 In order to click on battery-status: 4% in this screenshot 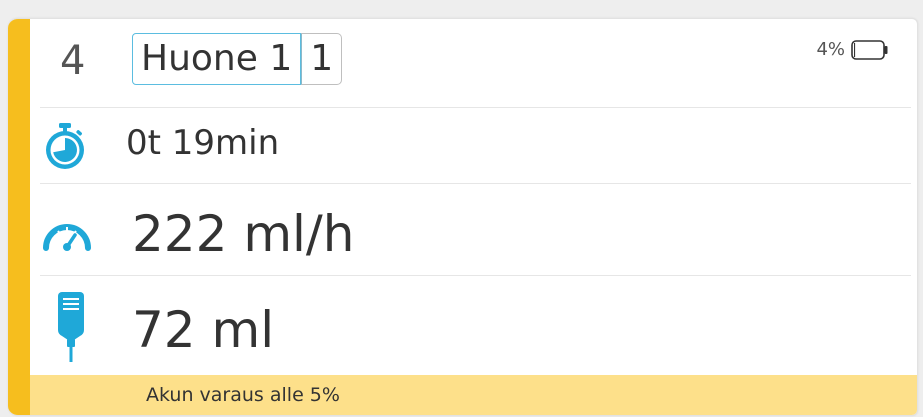, I will do `click(852, 49)`.